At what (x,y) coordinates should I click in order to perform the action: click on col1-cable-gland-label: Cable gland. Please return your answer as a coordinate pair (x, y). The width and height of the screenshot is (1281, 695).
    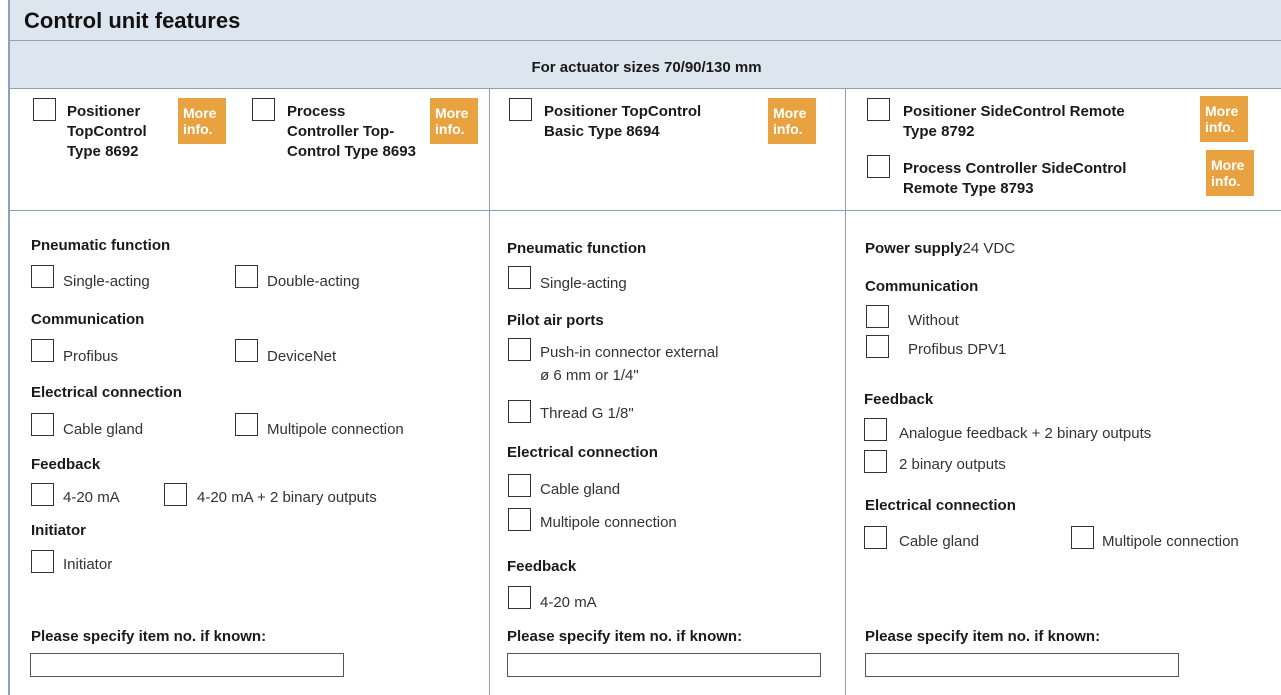
    Looking at the image, I should click on (103, 429).